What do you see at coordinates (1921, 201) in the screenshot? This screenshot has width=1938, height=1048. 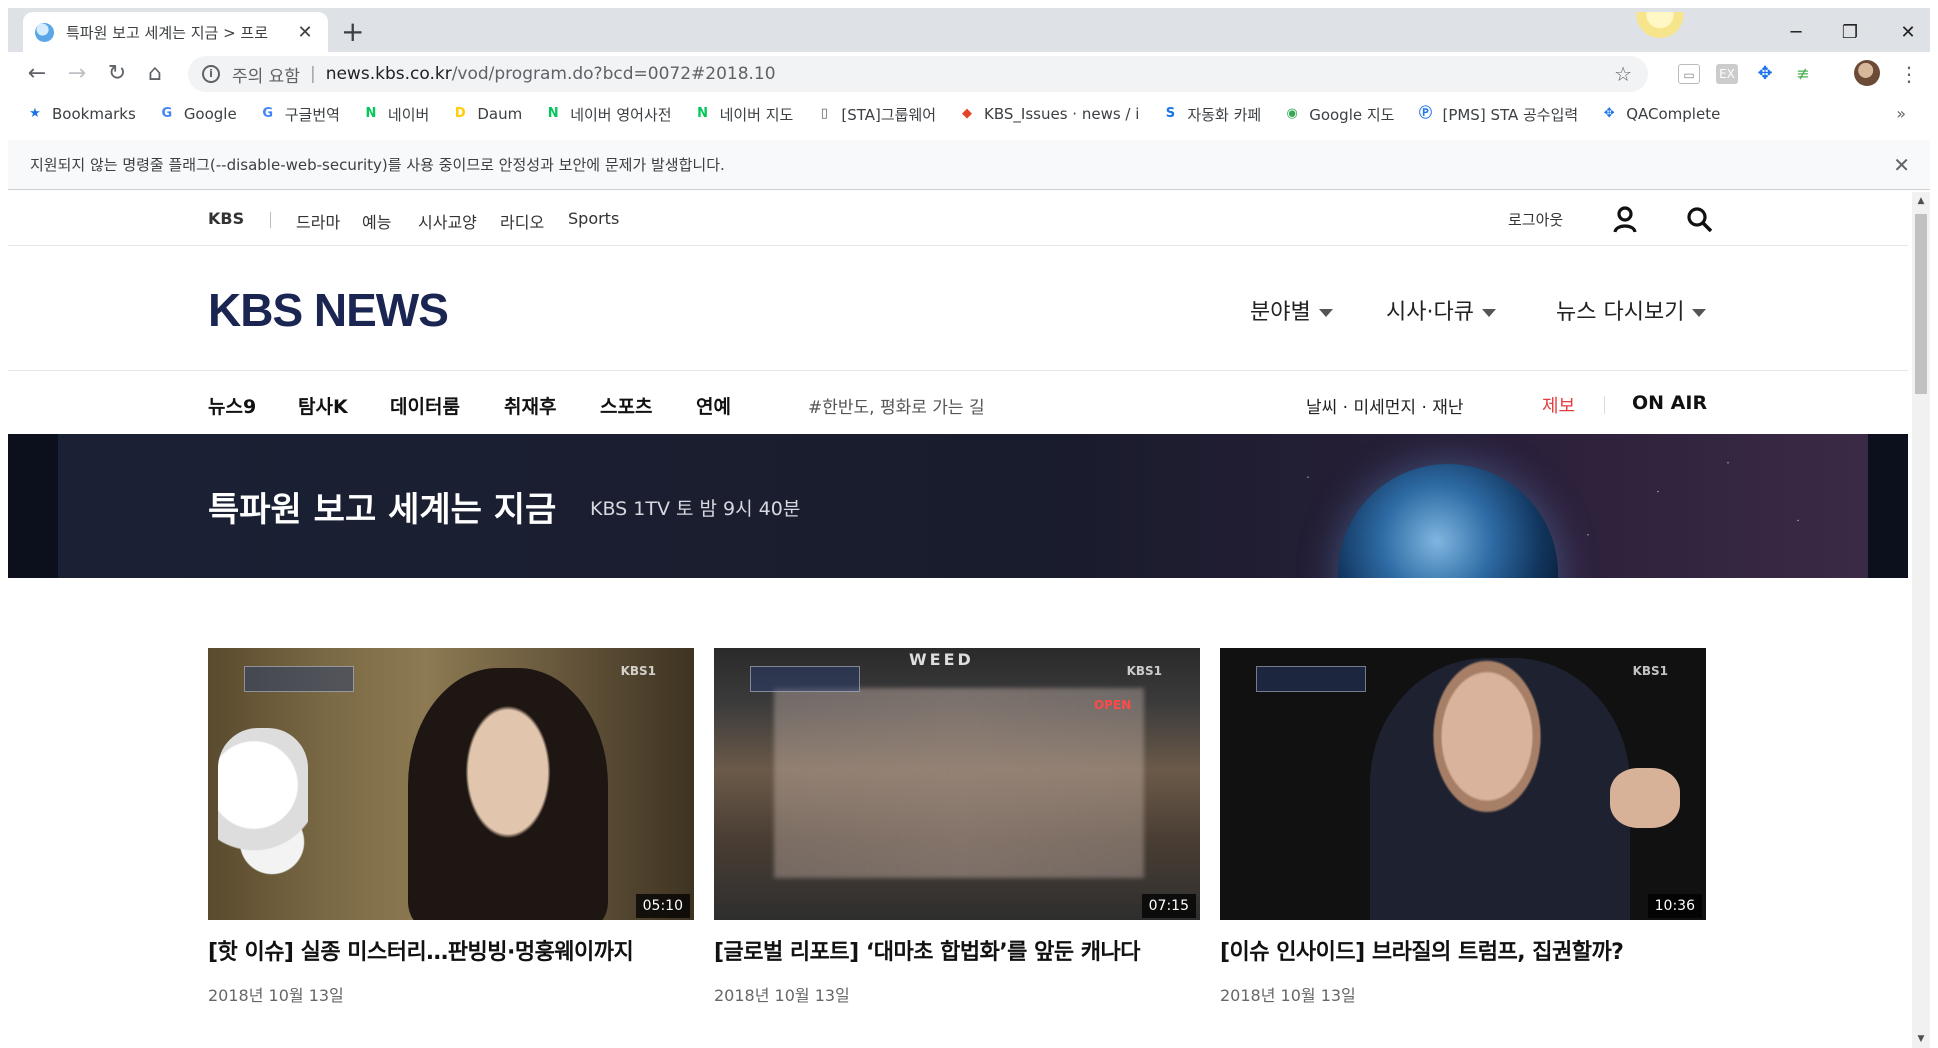 I see `scroll-up-icon: ▲` at bounding box center [1921, 201].